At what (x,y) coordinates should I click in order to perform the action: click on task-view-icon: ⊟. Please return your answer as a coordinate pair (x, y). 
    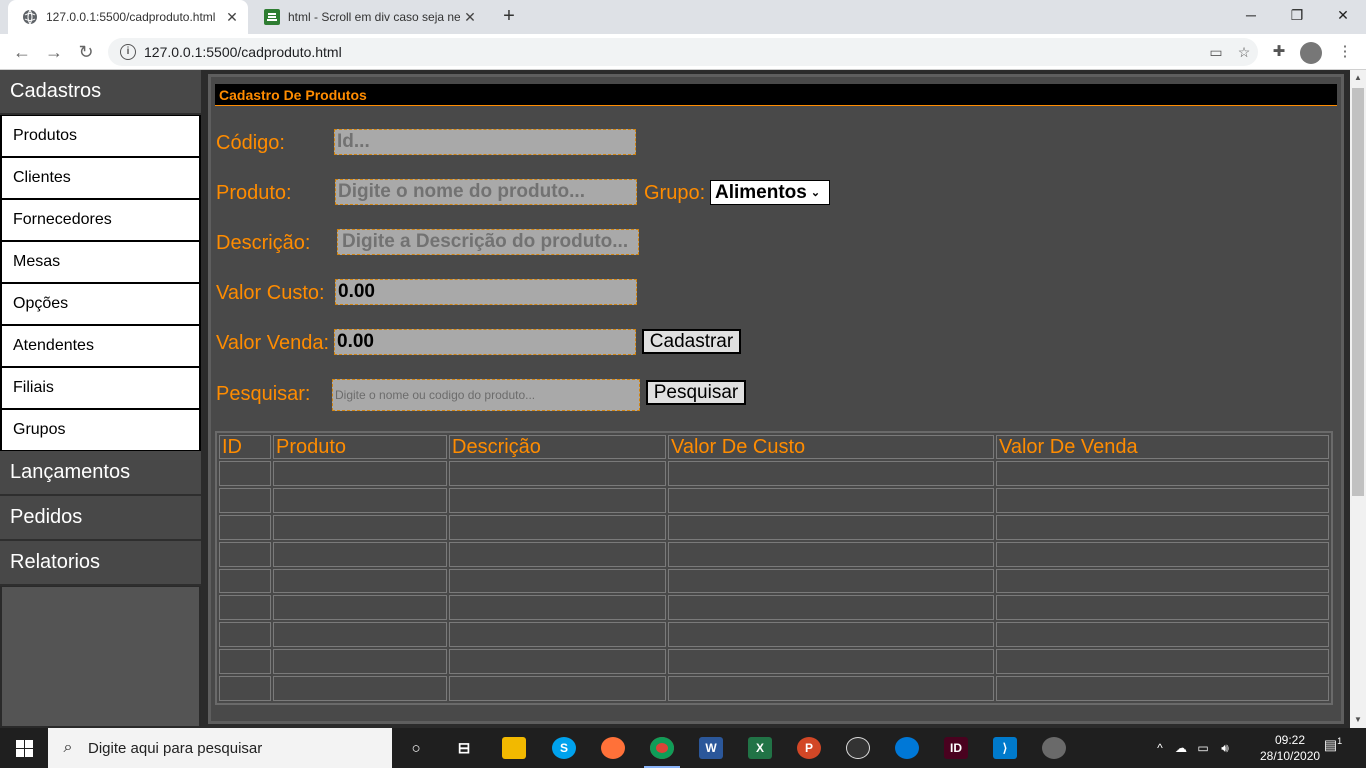
    Looking at the image, I should click on (464, 748).